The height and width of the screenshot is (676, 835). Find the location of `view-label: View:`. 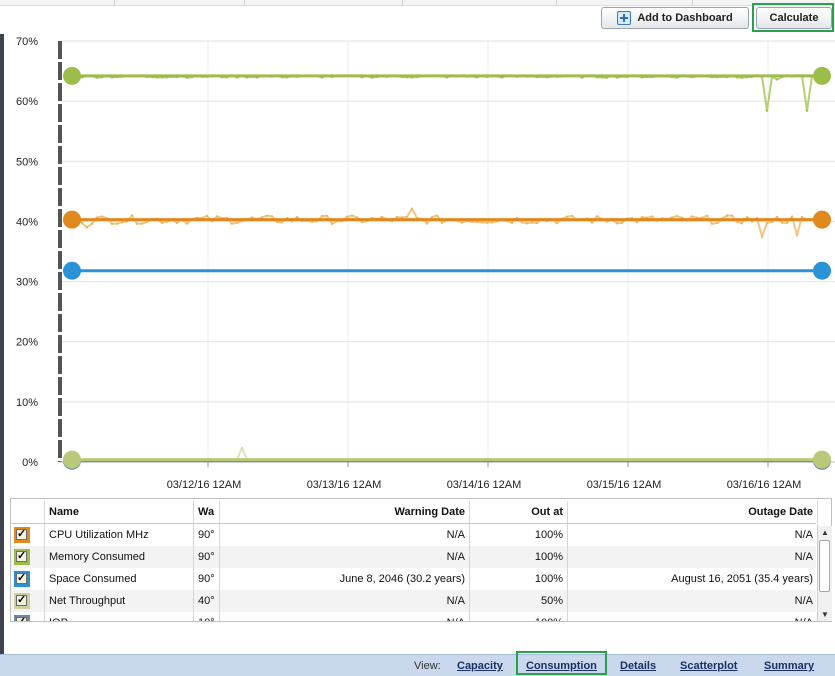

view-label: View: is located at coordinates (427, 666).